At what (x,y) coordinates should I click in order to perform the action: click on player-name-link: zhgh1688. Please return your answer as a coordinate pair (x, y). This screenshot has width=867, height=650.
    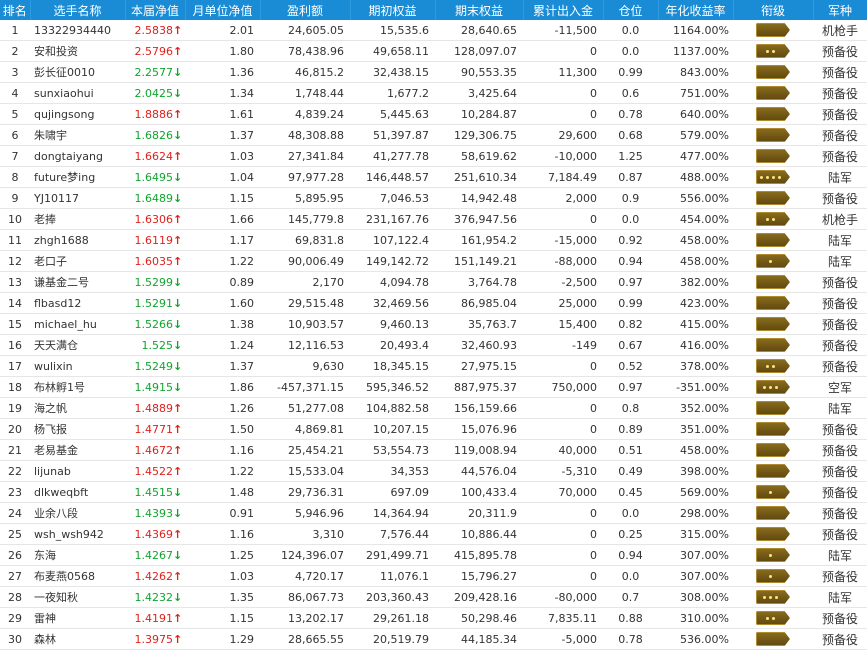
    Looking at the image, I should click on (77, 240).